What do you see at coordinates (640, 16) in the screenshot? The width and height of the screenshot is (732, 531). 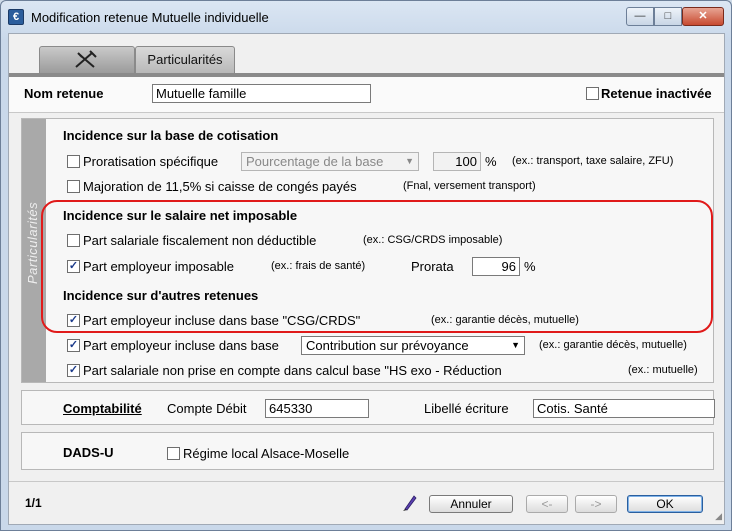 I see `minimize-button: —` at bounding box center [640, 16].